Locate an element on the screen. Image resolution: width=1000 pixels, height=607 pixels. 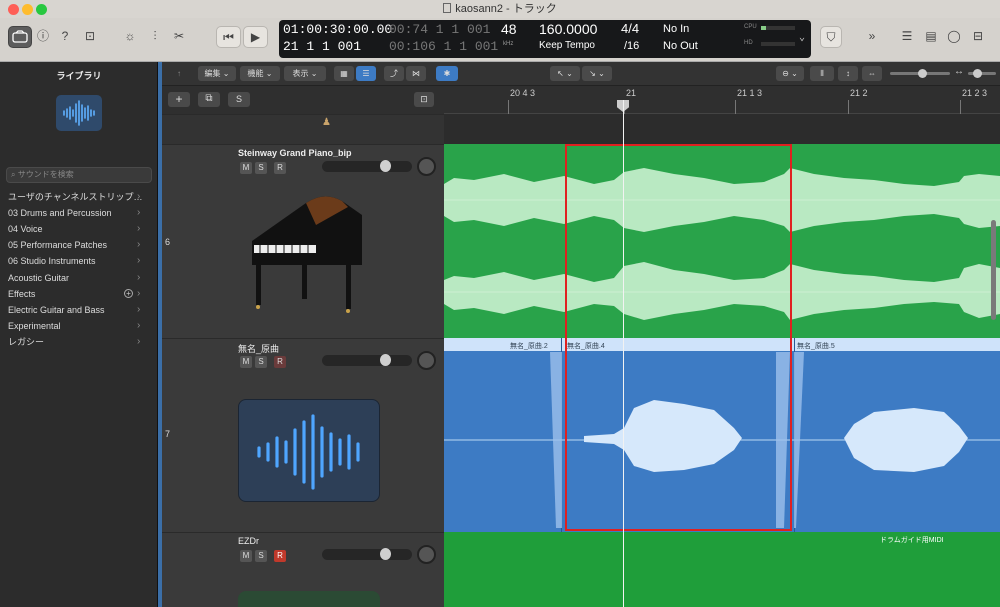
zoom-window-button is located at coordinates (41, 9).